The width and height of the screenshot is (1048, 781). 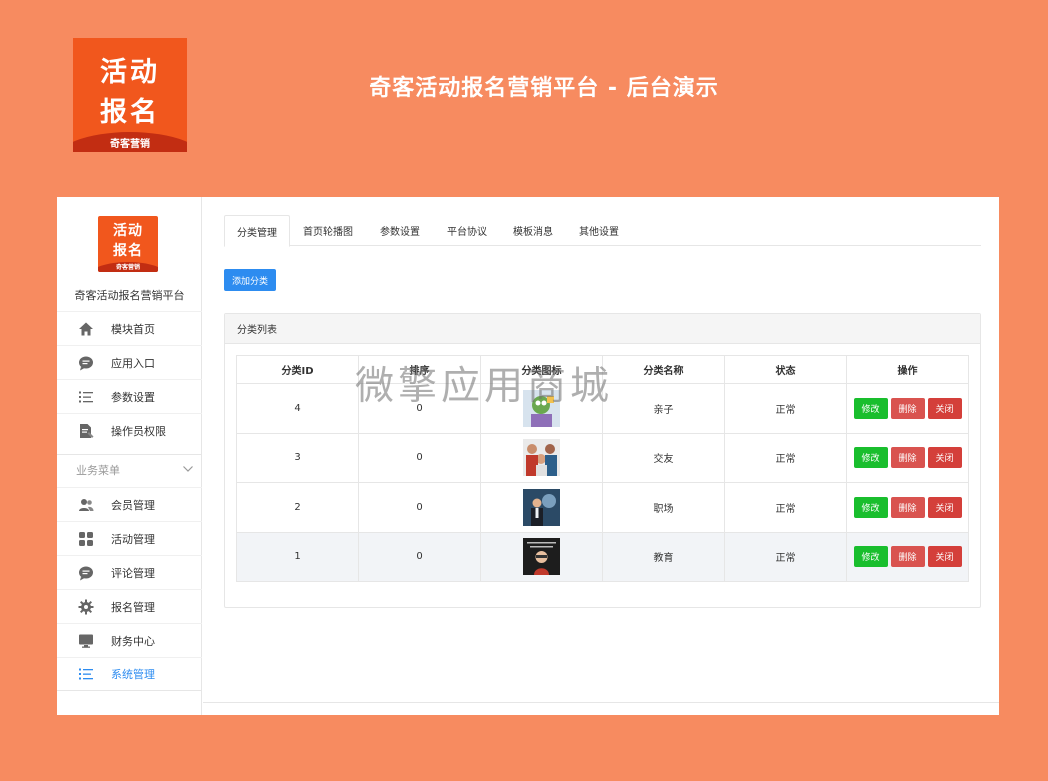 What do you see at coordinates (86, 539) in the screenshot?
I see `grid-icon` at bounding box center [86, 539].